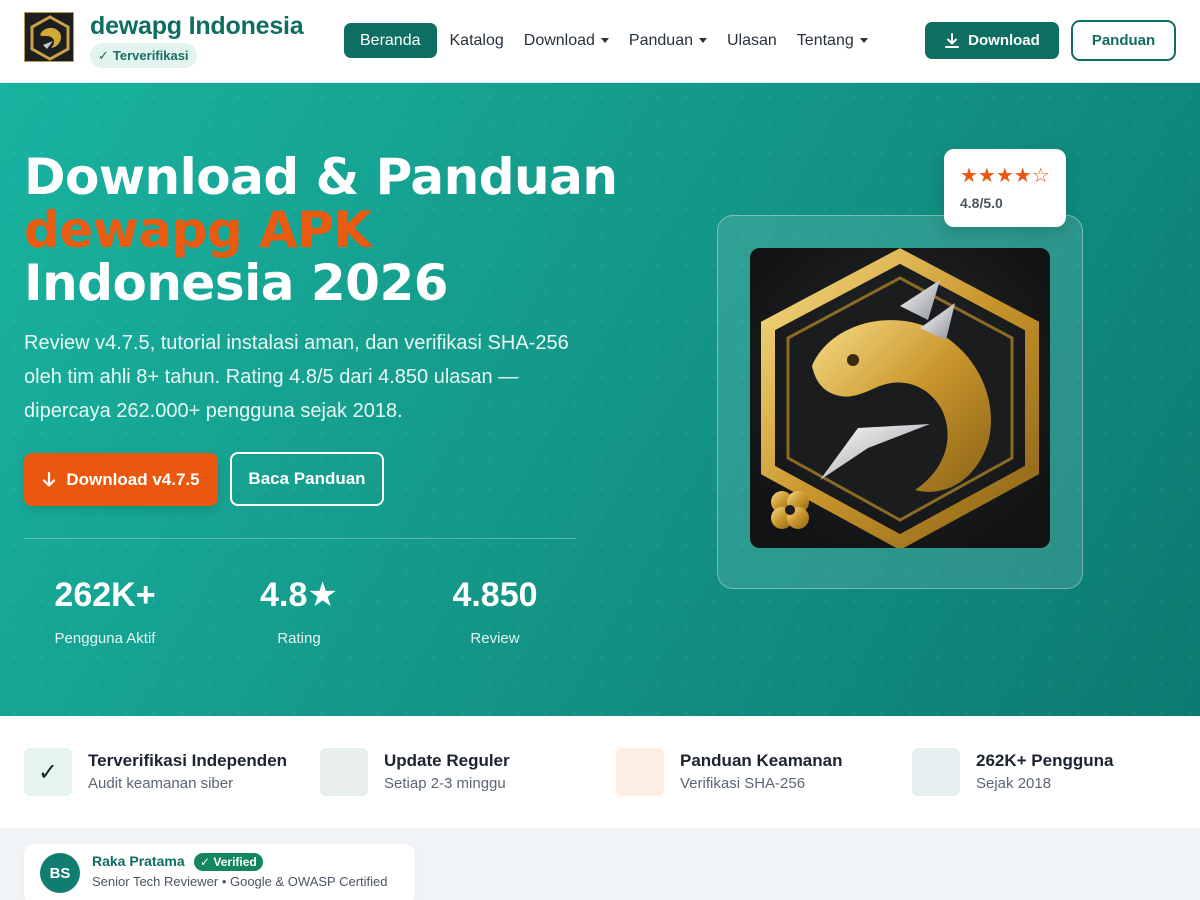 The image size is (1200, 900). What do you see at coordinates (188, 760) in the screenshot?
I see `feature-title: Terverifikasi Independen` at bounding box center [188, 760].